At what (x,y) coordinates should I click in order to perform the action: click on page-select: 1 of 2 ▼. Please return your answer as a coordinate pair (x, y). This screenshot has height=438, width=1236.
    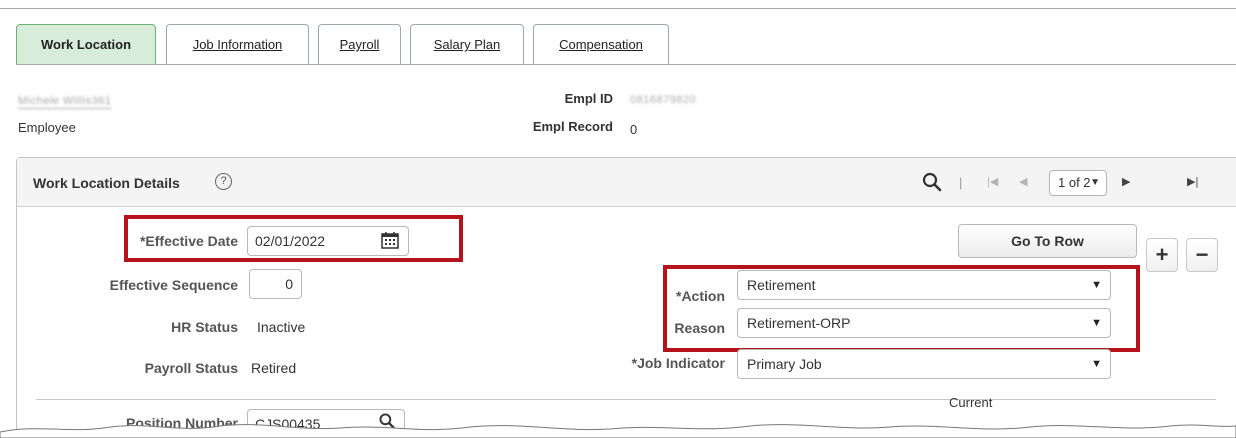
    Looking at the image, I should click on (1078, 183).